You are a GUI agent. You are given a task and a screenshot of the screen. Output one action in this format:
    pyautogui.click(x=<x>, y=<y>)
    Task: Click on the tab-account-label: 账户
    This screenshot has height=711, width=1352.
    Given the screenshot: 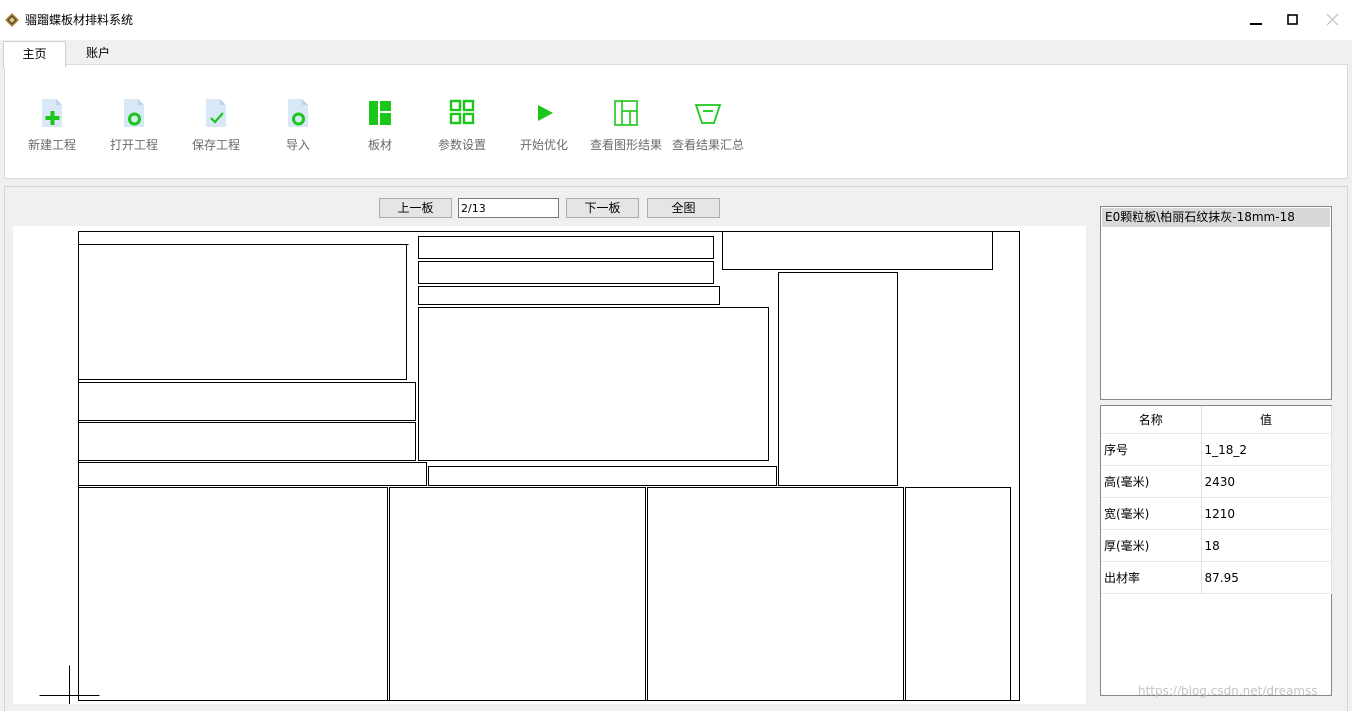 What is the action you would take?
    pyautogui.click(x=97, y=53)
    